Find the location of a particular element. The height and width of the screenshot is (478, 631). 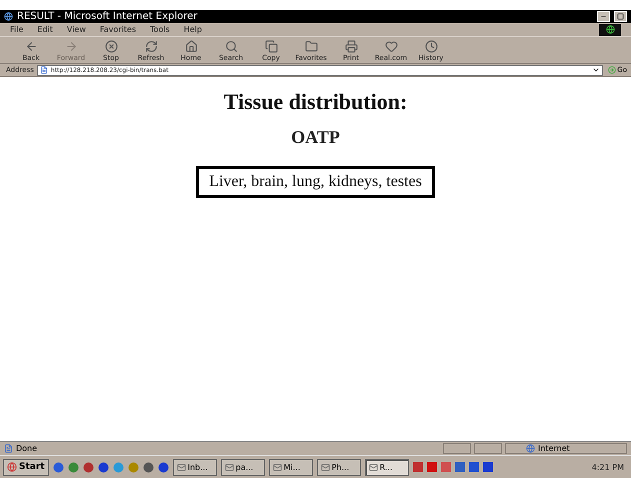

menu-item: Favorites is located at coordinates (118, 29).